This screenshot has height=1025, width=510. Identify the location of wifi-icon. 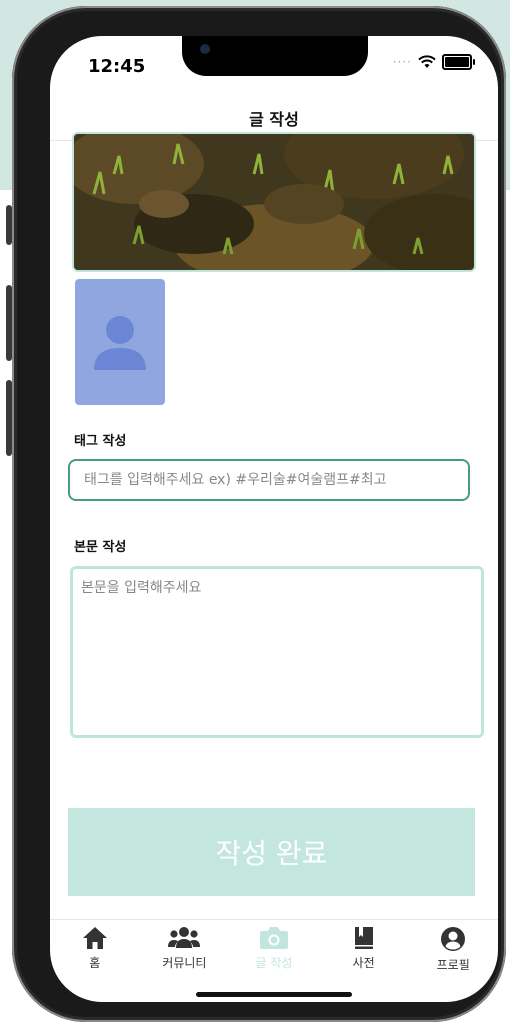
(427, 61).